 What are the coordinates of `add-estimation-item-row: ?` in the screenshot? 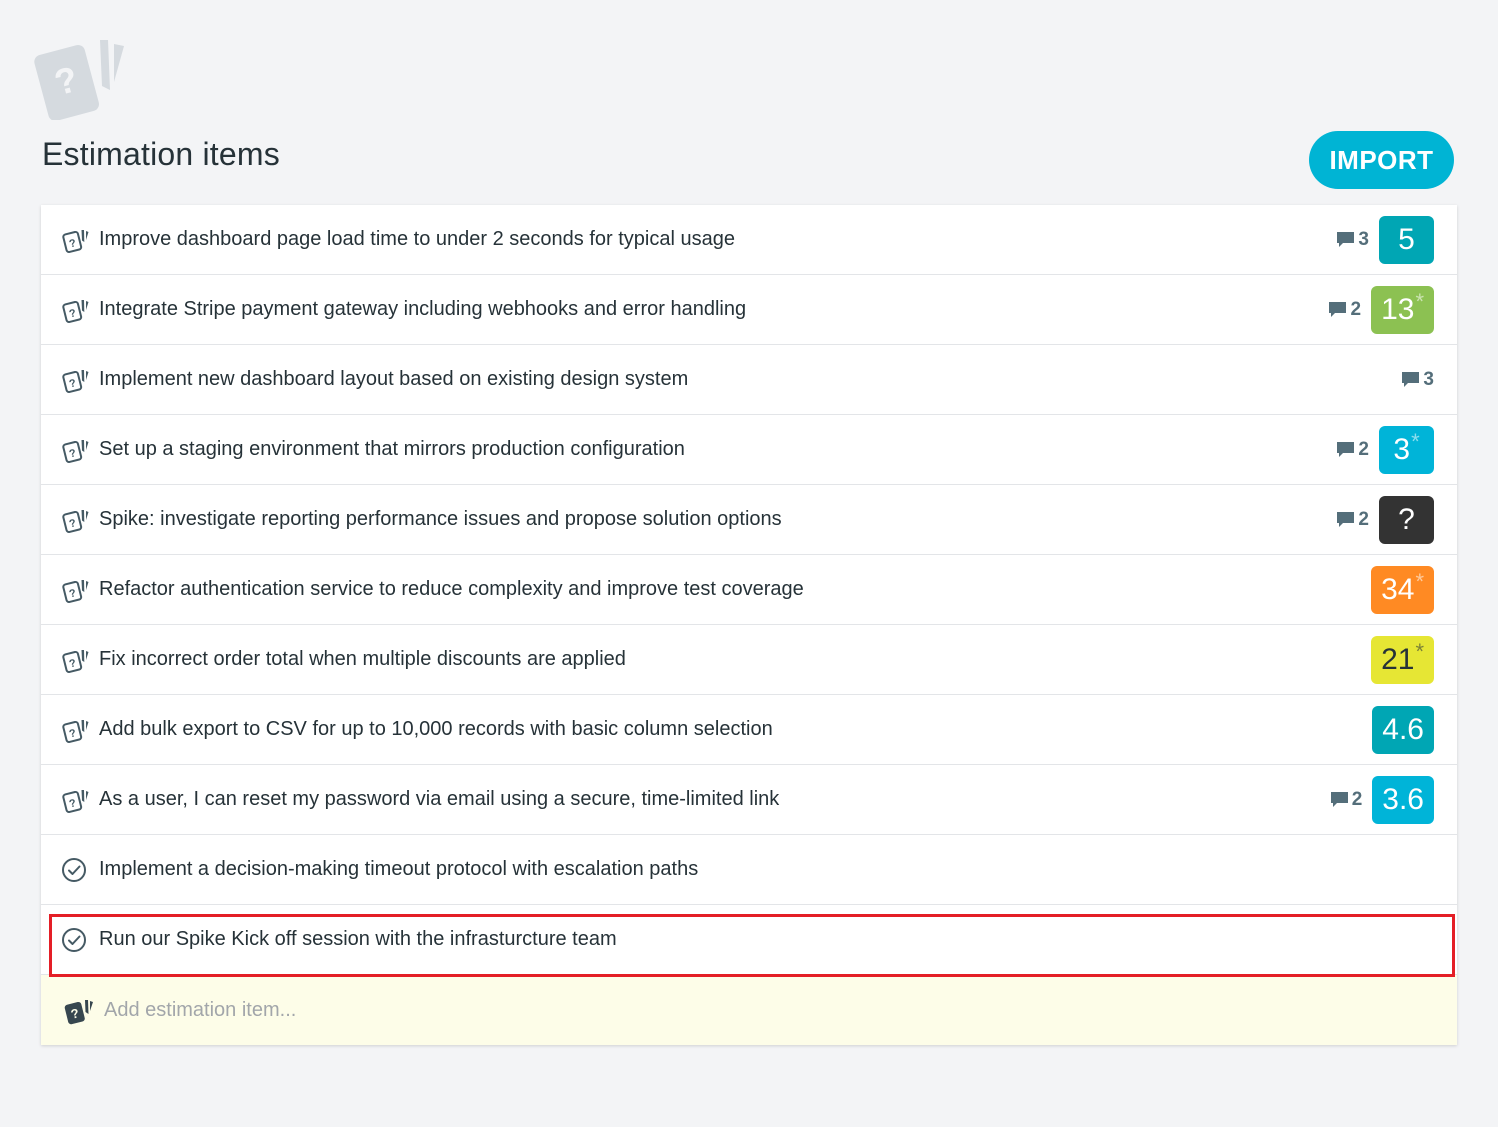 It's located at (749, 1010).